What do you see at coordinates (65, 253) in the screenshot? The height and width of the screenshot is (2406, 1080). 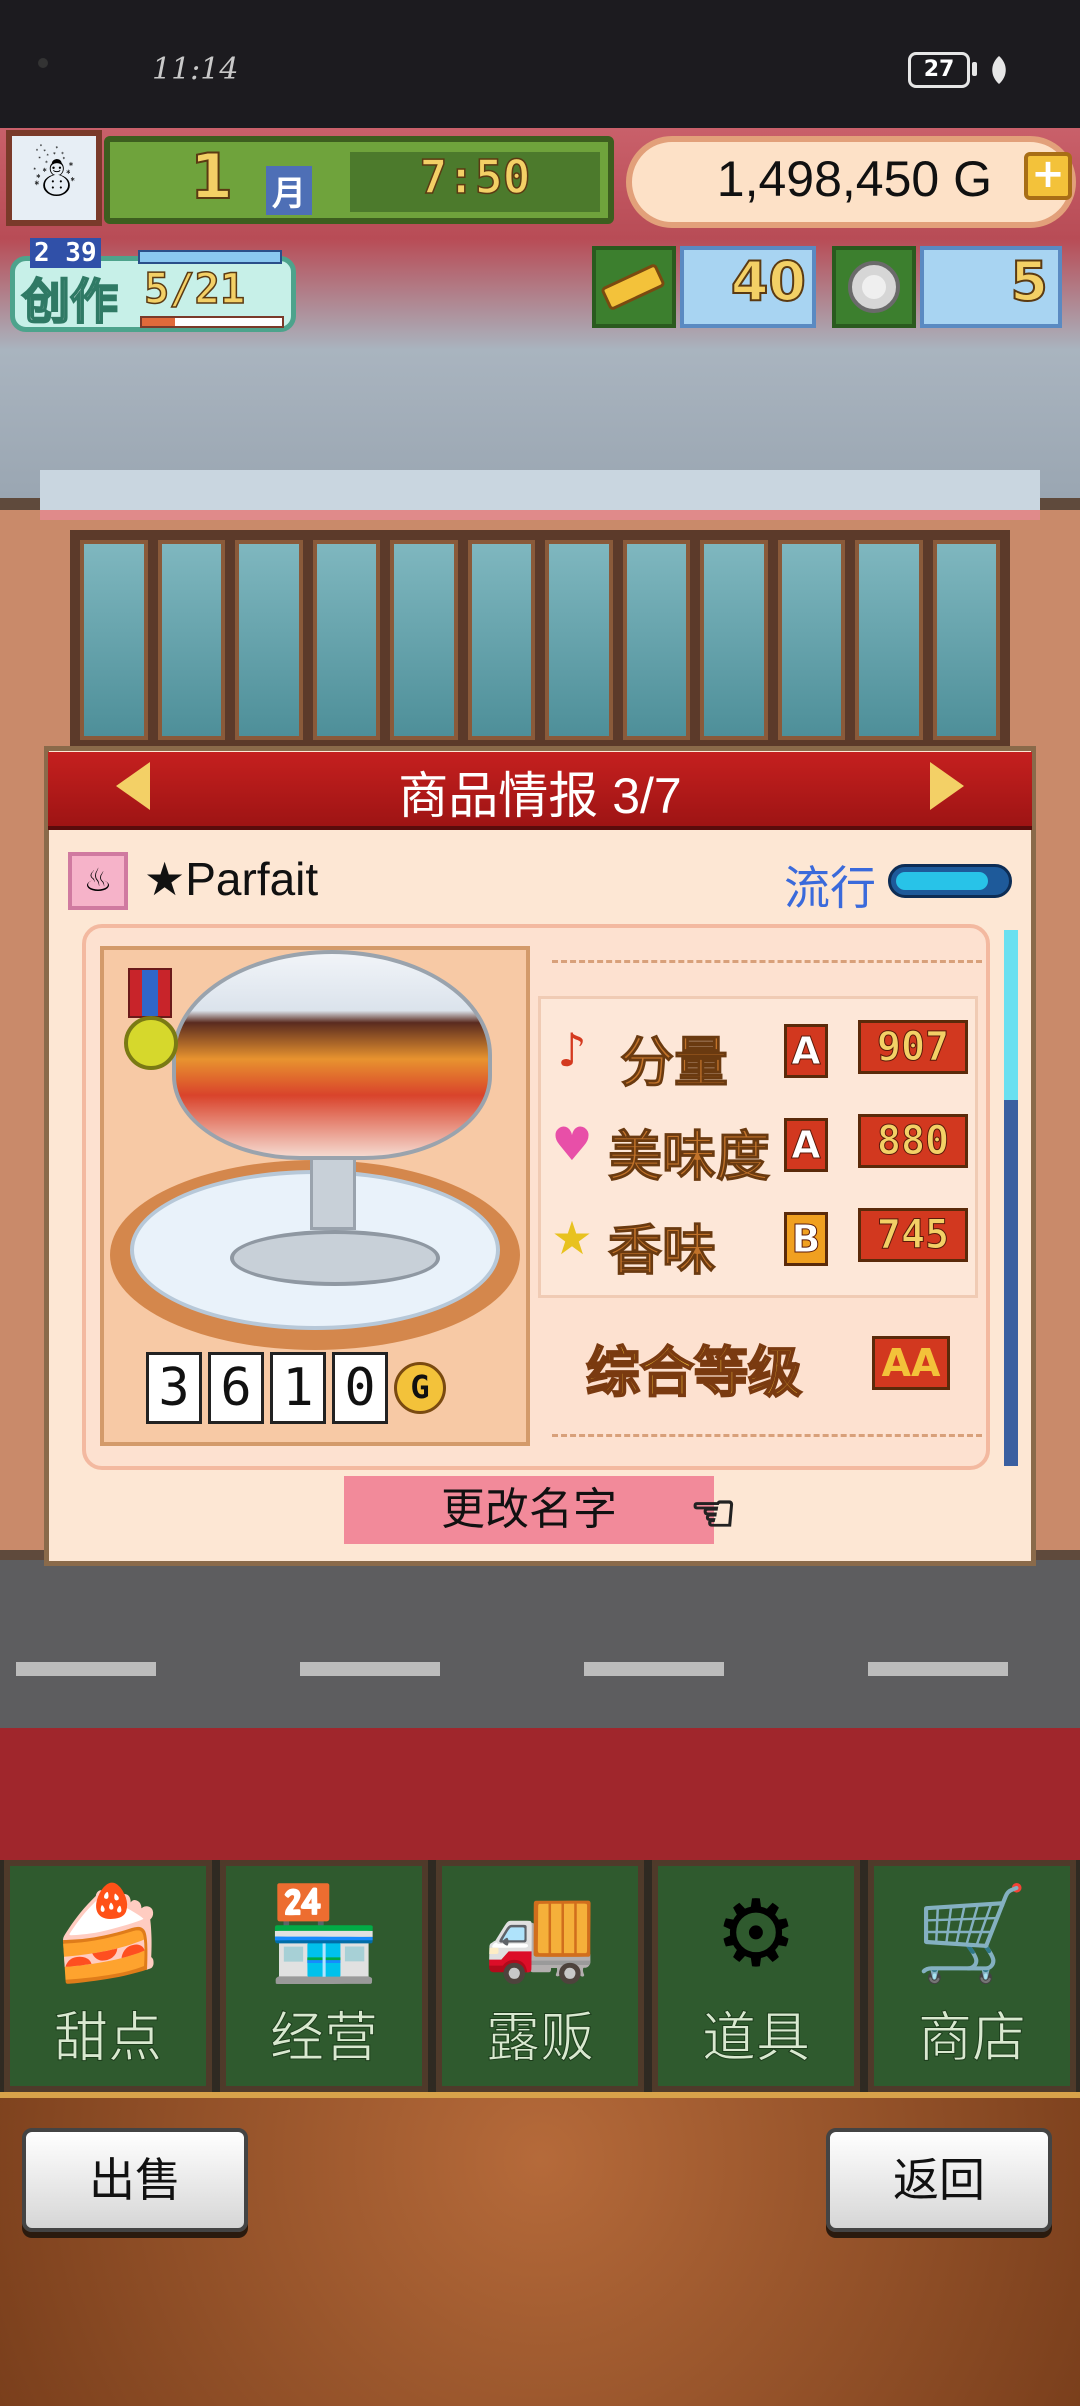 I see `create-timer: 2 39` at bounding box center [65, 253].